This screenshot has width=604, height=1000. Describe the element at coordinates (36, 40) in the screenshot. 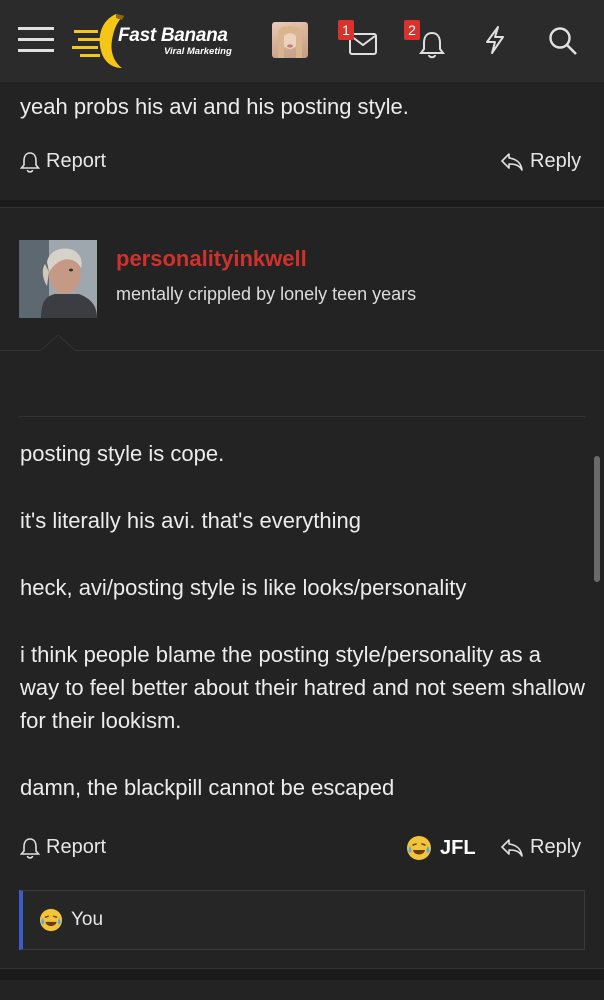

I see `menu-icon` at that location.